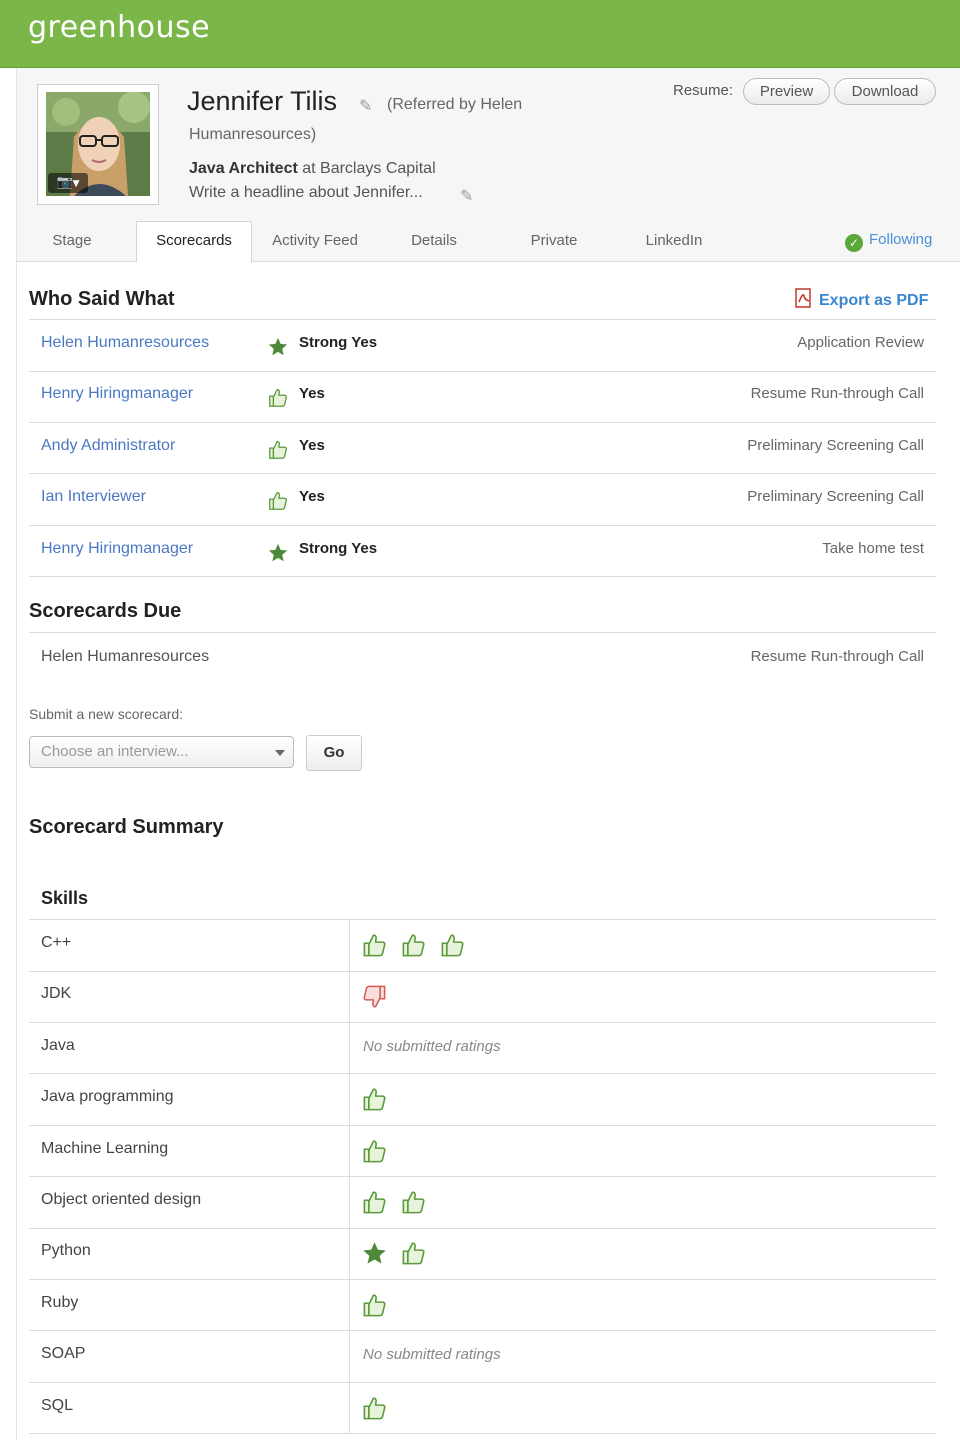  What do you see at coordinates (72, 242) in the screenshot?
I see `tab-stage: Stage` at bounding box center [72, 242].